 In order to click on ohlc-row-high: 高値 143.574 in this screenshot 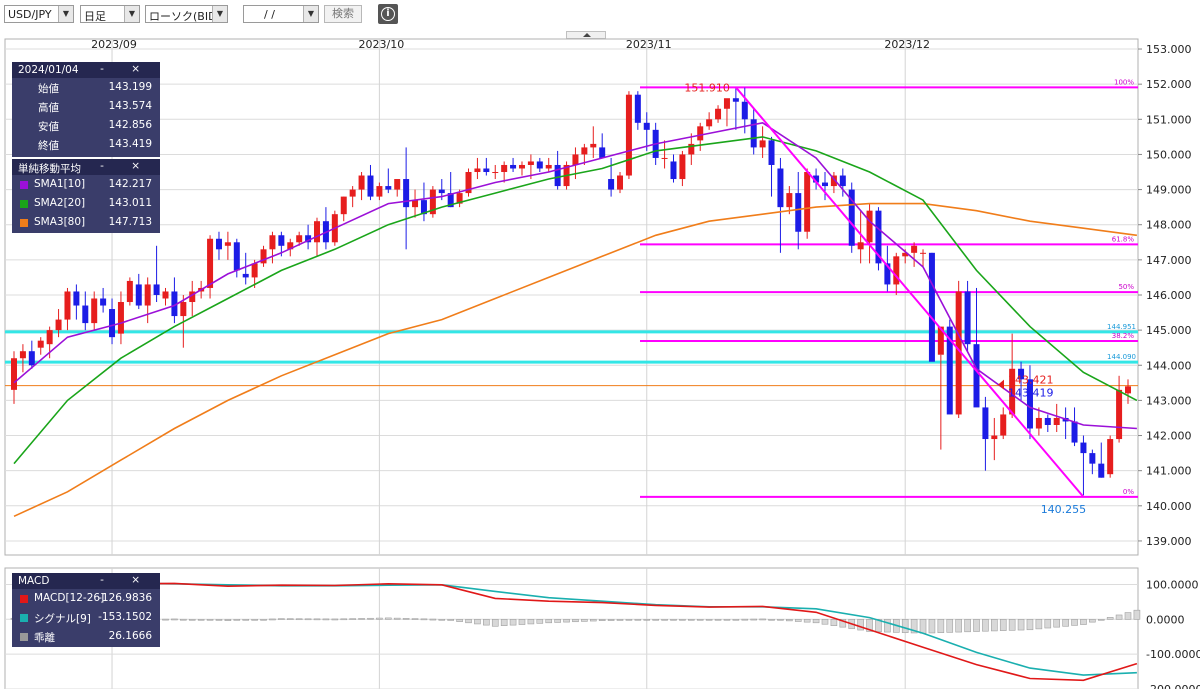, I will do `click(86, 106)`.